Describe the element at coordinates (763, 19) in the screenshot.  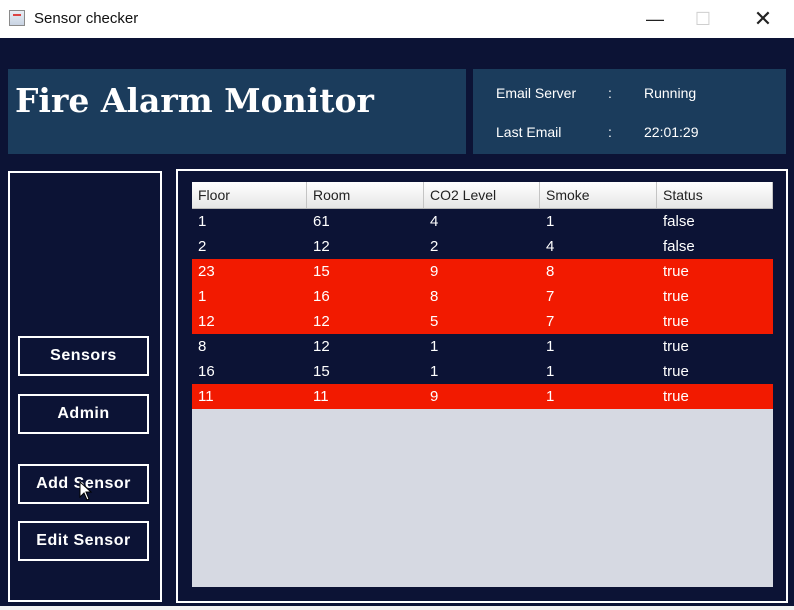
I see `close-button: ✕` at that location.